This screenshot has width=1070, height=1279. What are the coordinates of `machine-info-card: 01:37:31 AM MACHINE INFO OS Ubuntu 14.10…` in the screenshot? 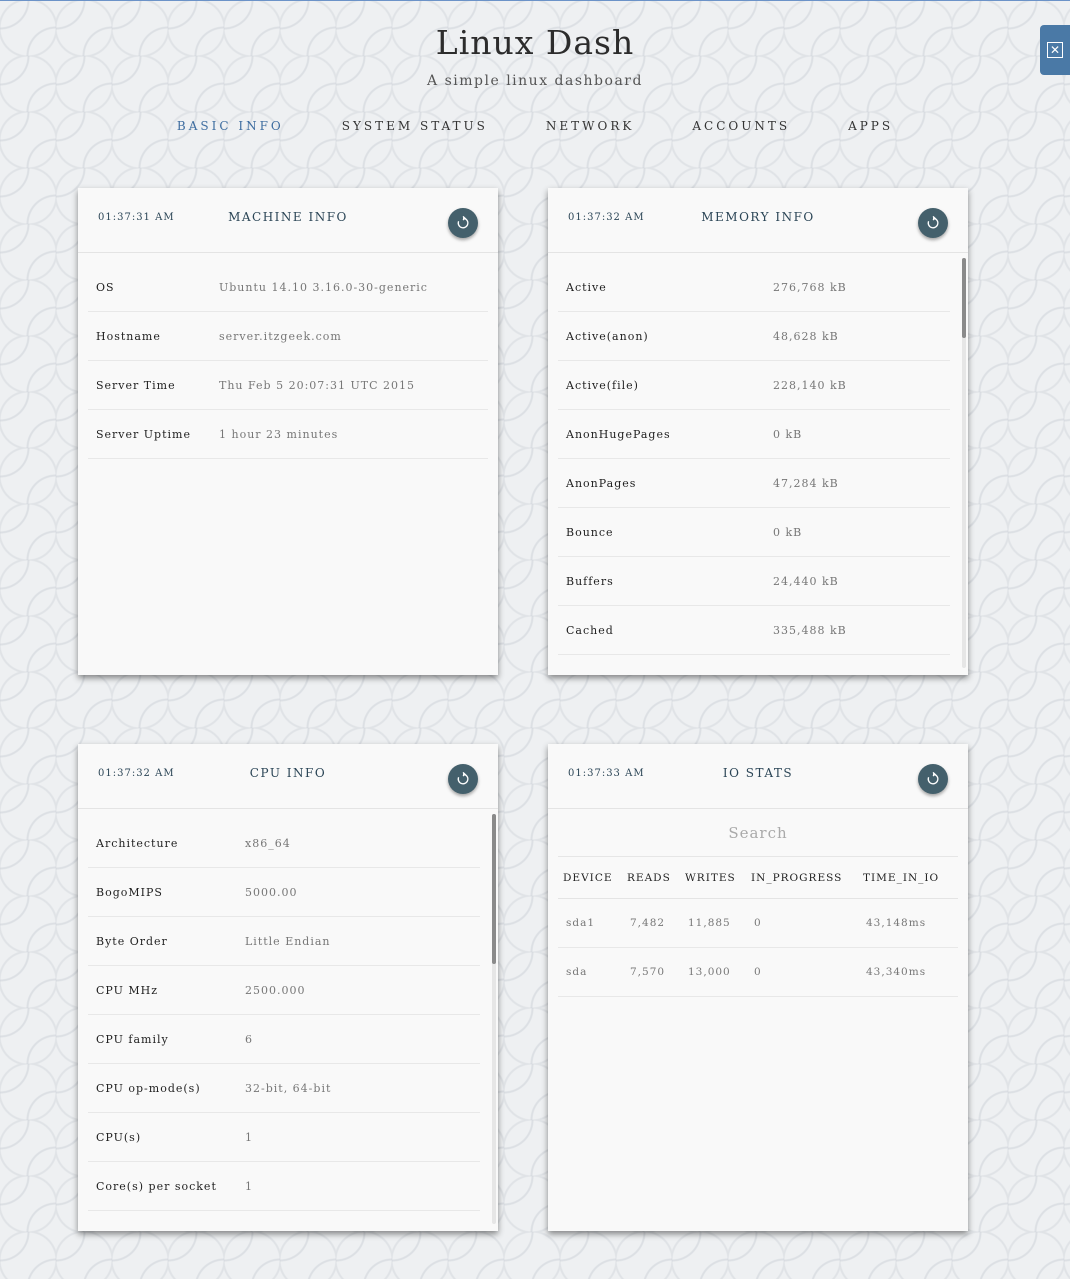 It's located at (288, 431).